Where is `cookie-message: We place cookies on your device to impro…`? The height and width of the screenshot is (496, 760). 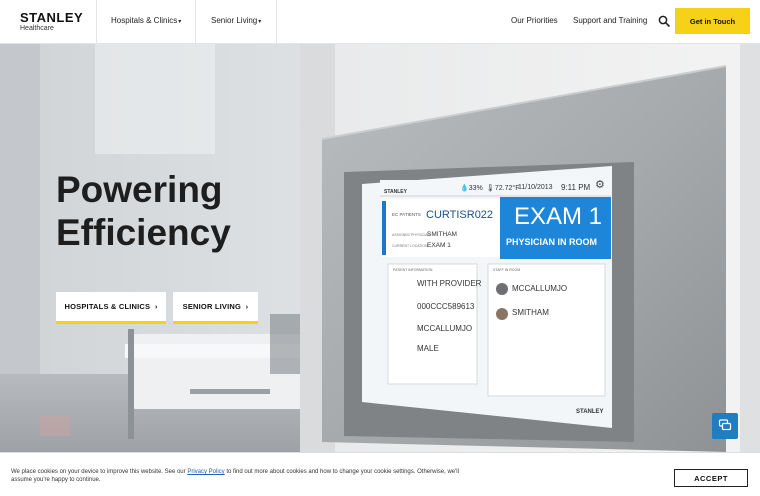 cookie-message: We place cookies on your device to impro… is located at coordinates (241, 476).